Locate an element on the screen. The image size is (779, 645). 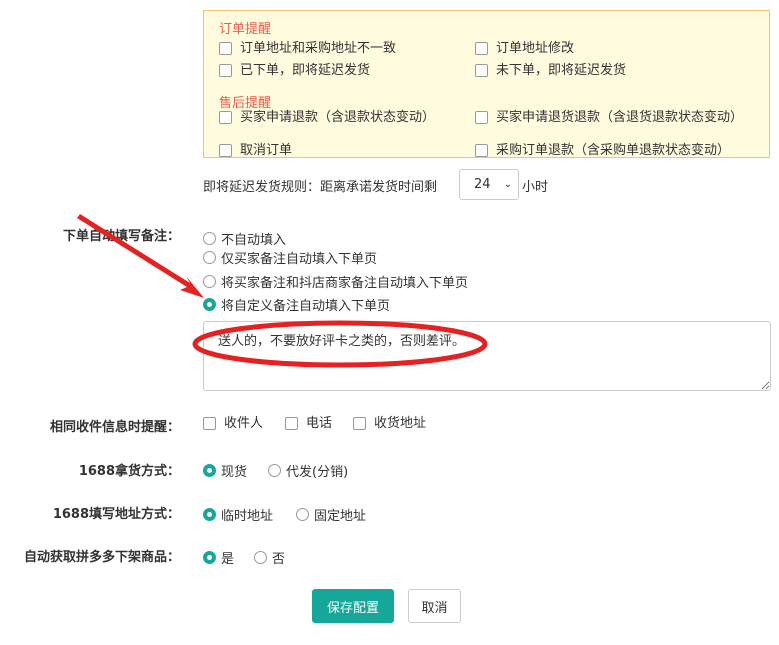
radio-temp-address: 临时地址 is located at coordinates (238, 514).